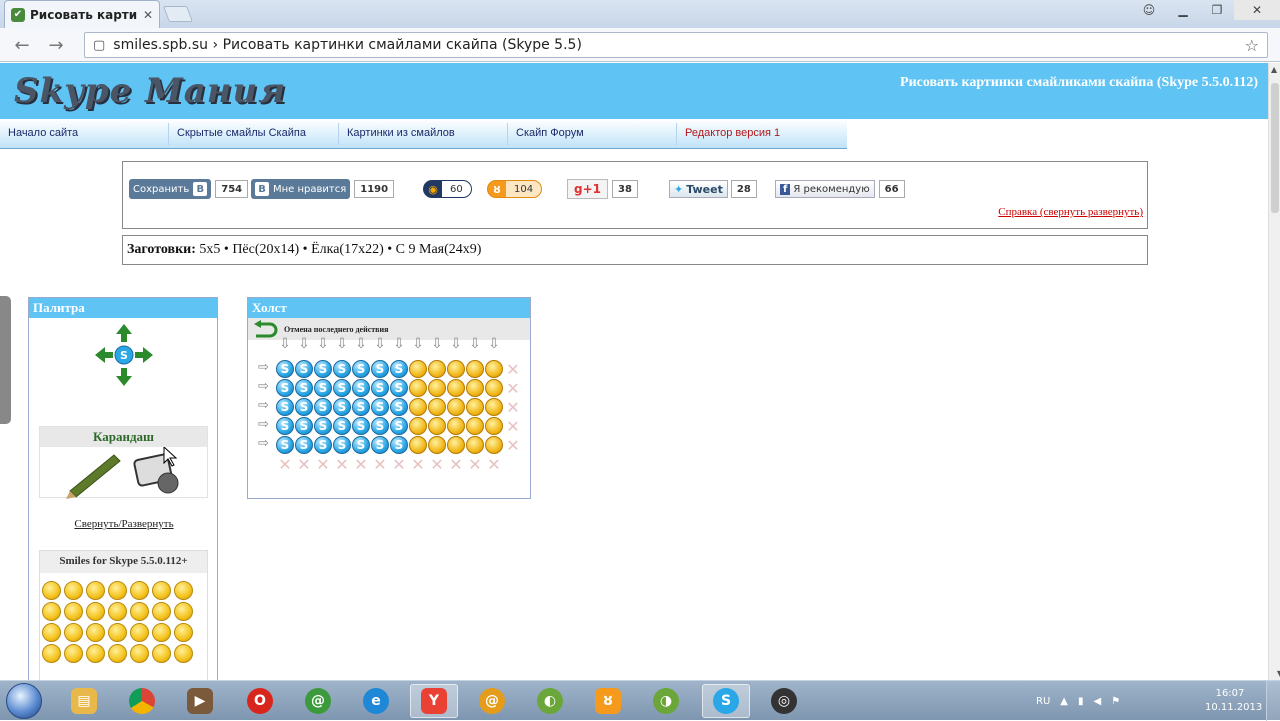  What do you see at coordinates (1274, 69) in the screenshot?
I see `scroll-up-icon: ▲` at bounding box center [1274, 69].